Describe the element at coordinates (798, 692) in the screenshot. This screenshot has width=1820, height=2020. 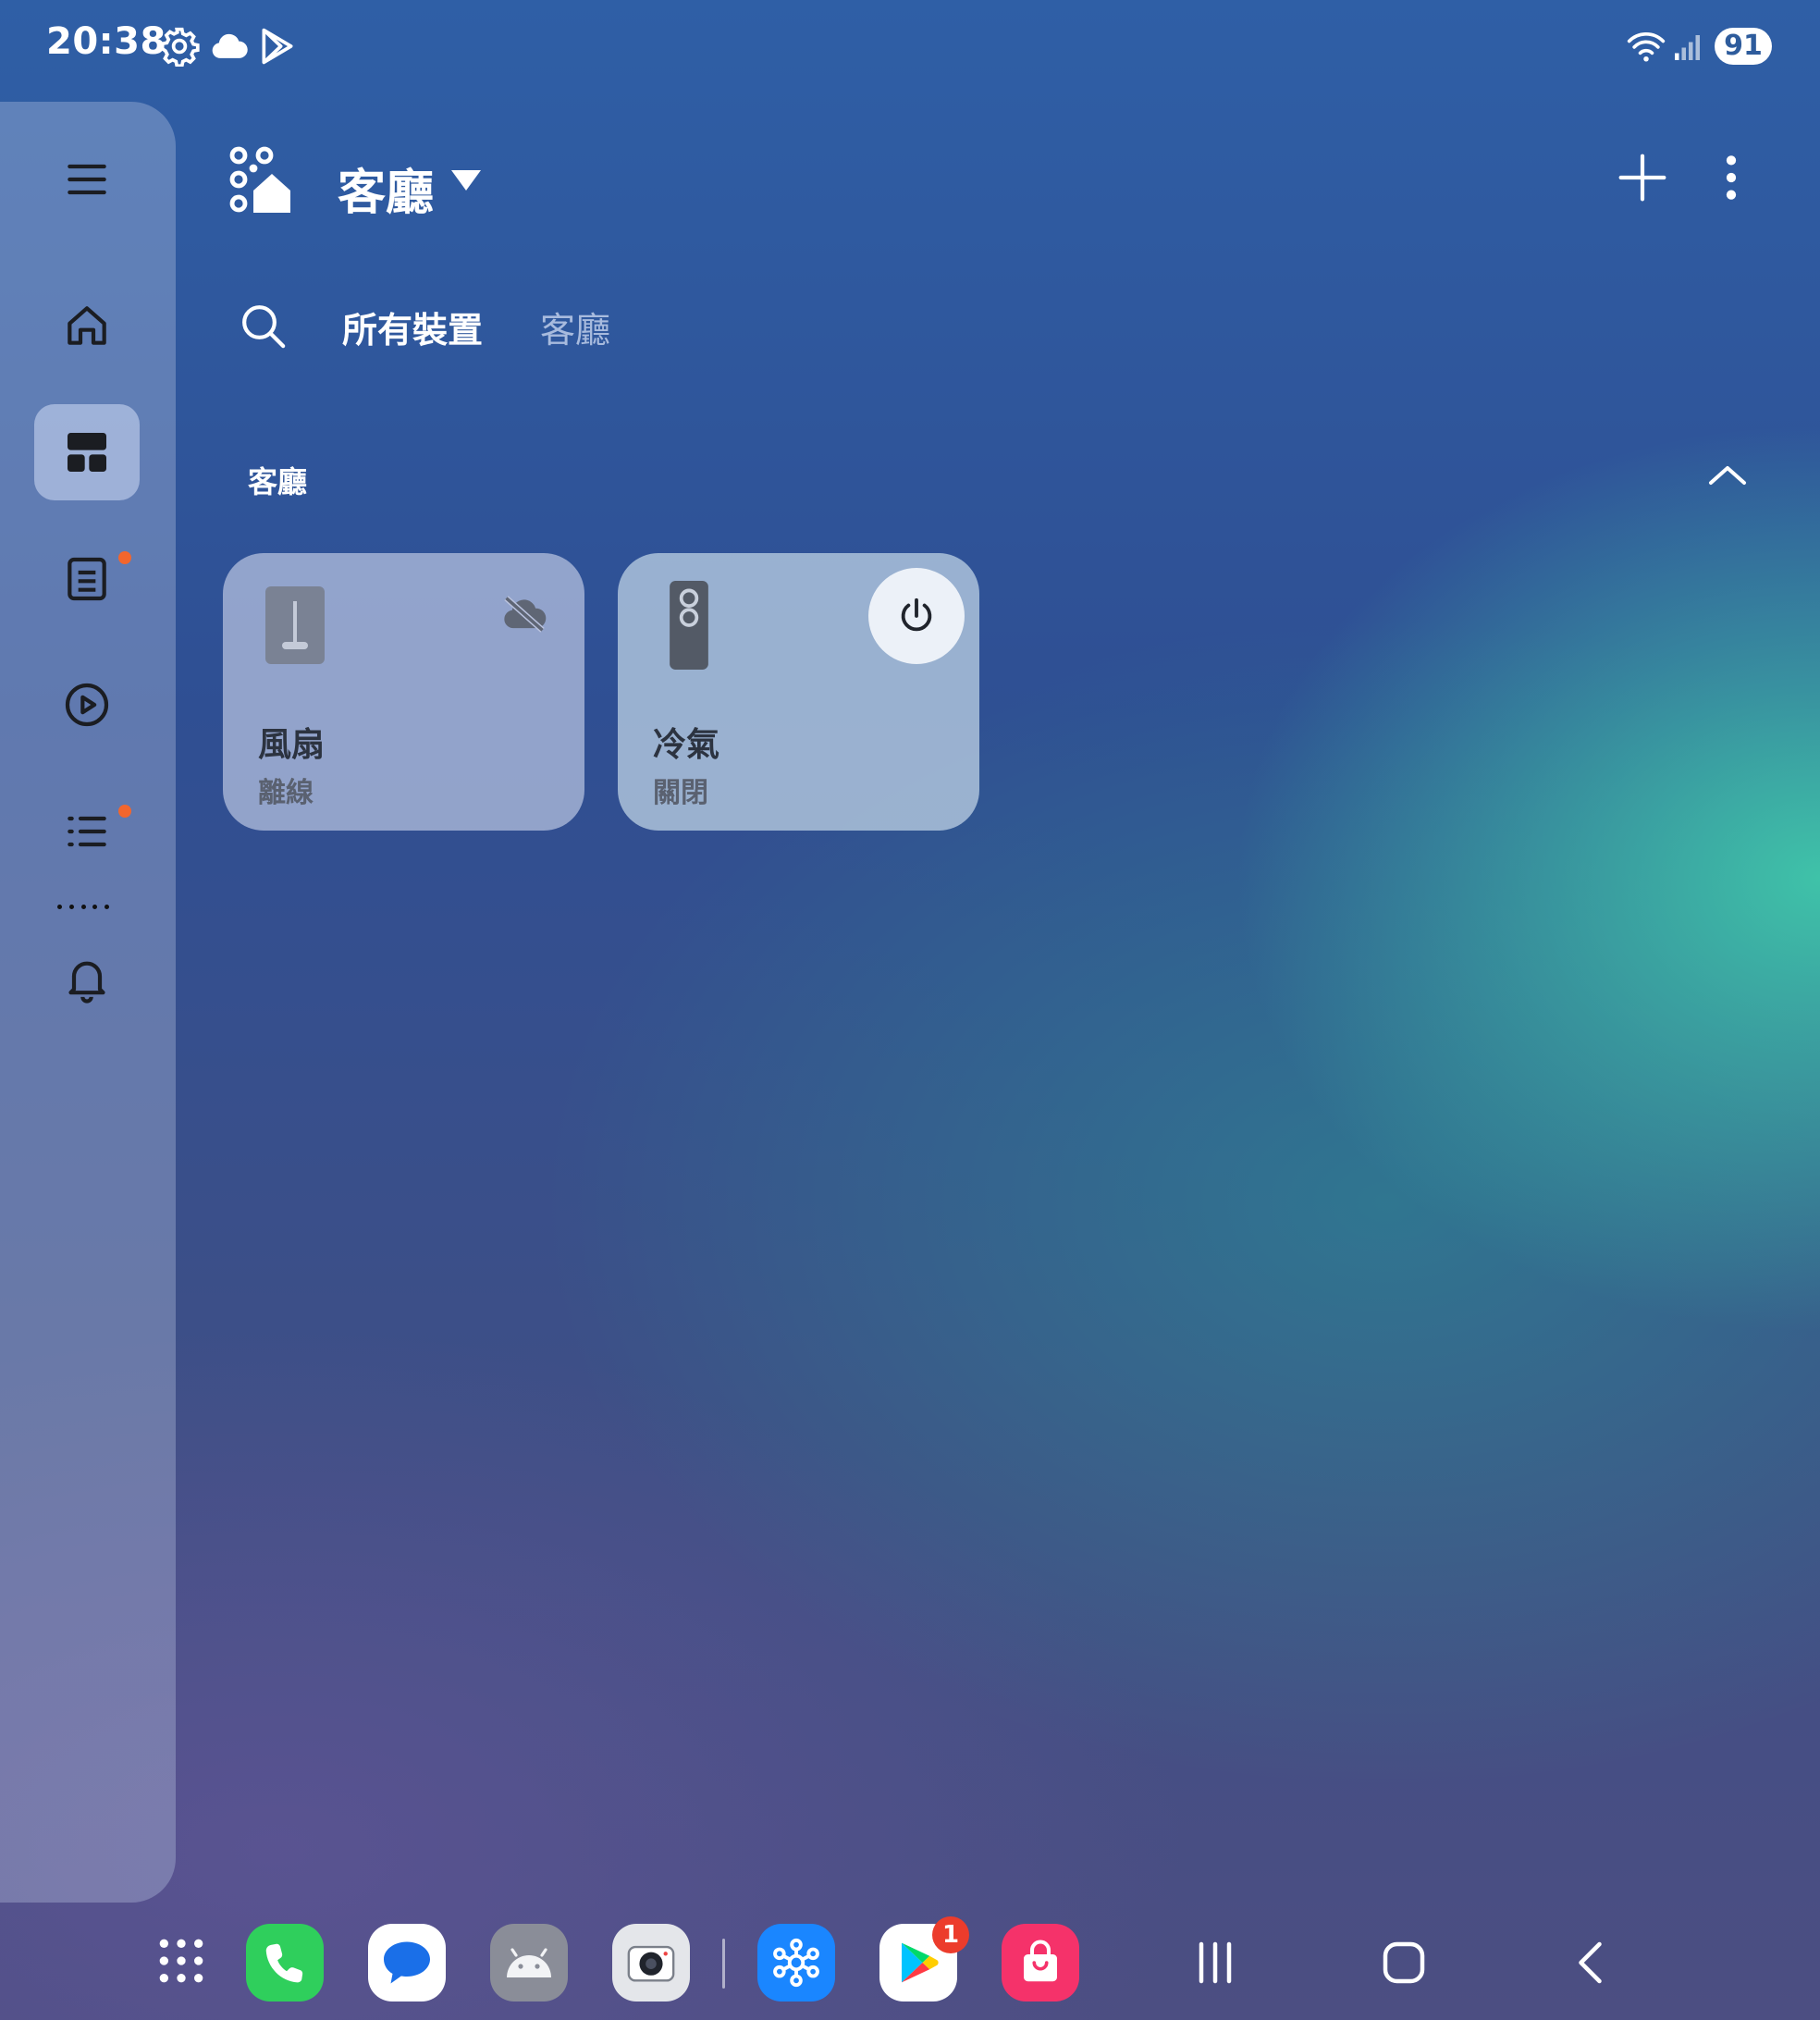
I see `device-card-aircon: 冷氣 關閉` at that location.